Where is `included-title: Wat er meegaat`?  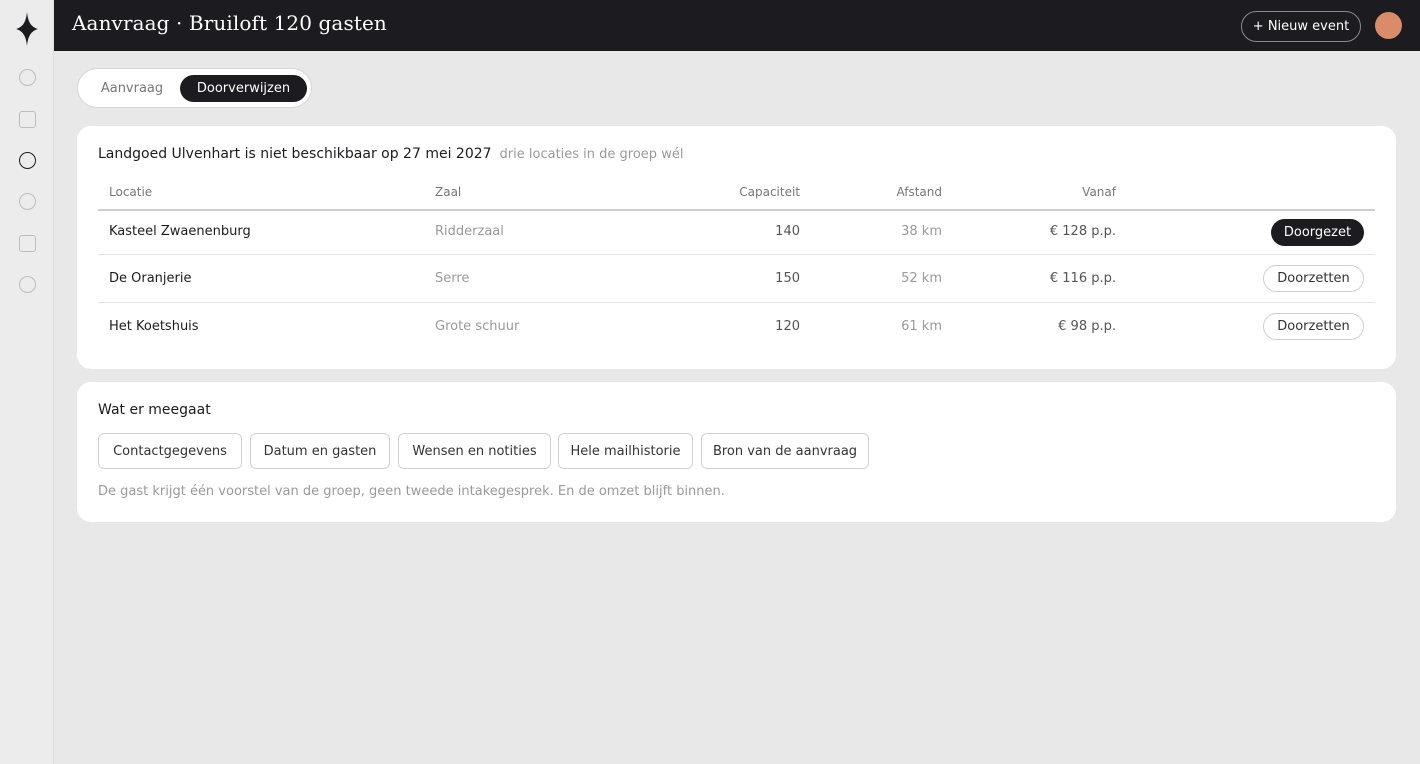
included-title: Wat er meegaat is located at coordinates (154, 410).